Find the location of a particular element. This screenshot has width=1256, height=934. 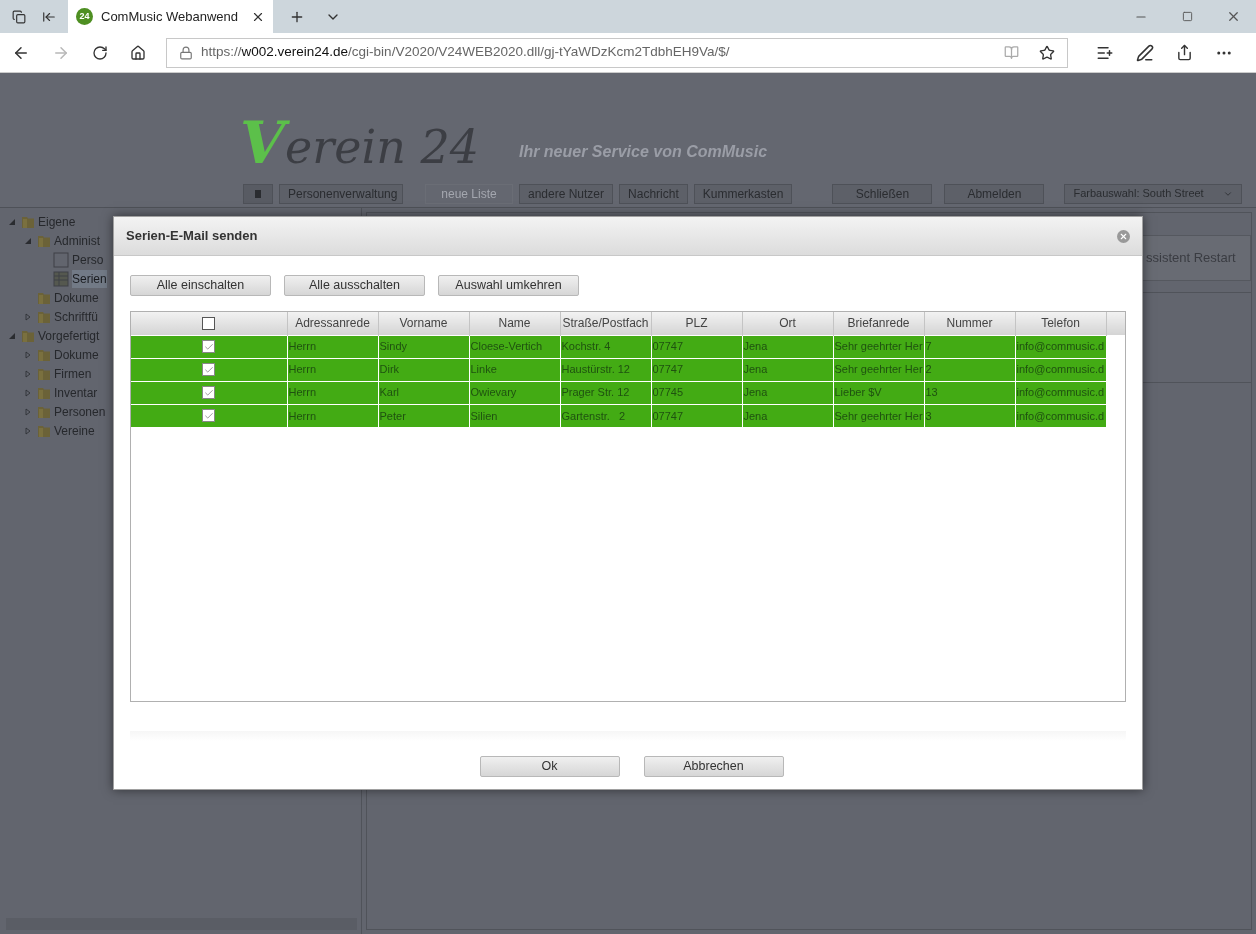

table-cell: Karl is located at coordinates (389, 392).